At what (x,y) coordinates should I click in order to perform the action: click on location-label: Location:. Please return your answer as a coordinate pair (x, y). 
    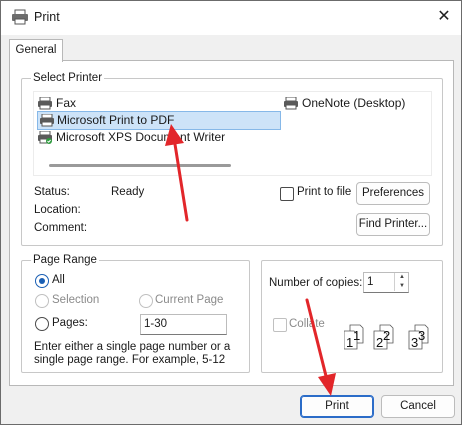
    Looking at the image, I should click on (57, 210).